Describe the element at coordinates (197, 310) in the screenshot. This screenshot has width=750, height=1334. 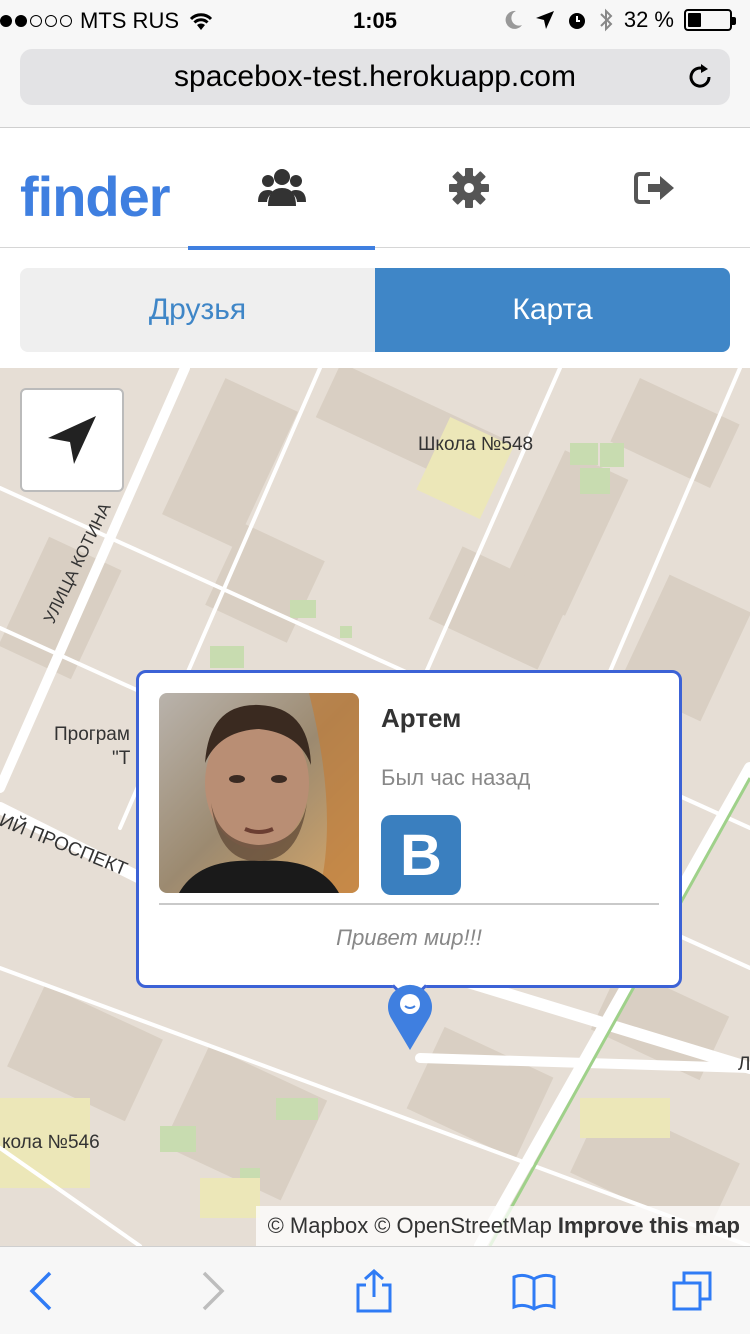
I see `segment-friends: Друзья` at that location.